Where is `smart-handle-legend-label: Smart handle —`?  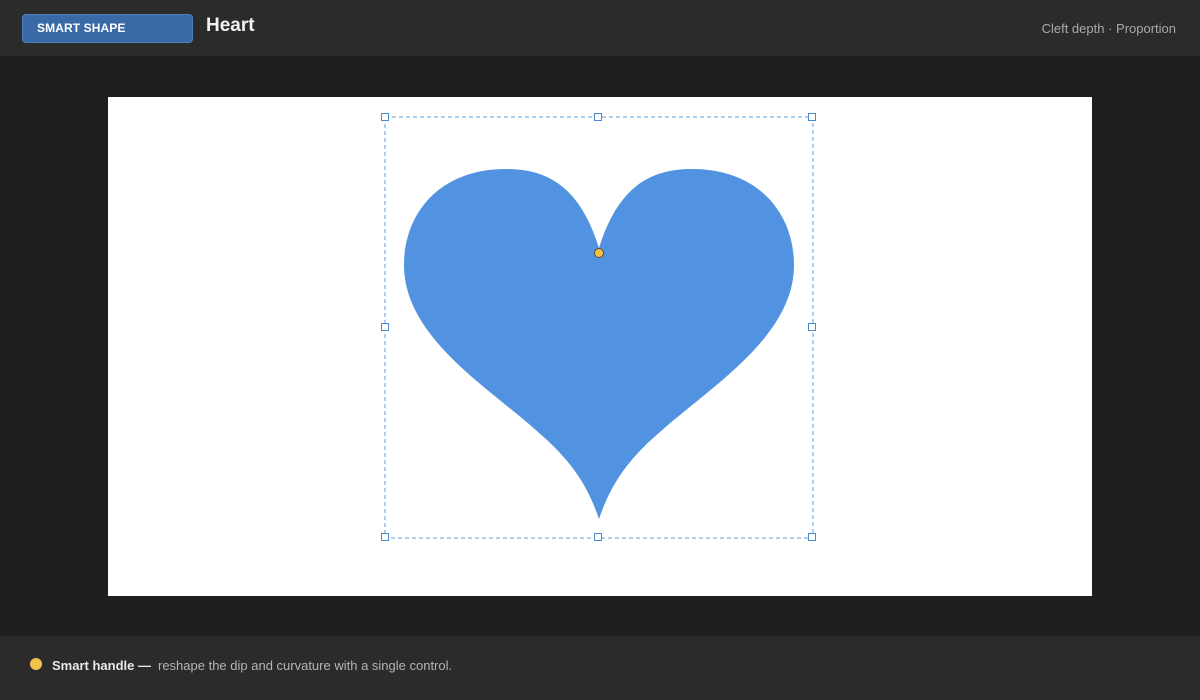
smart-handle-legend-label: Smart handle — is located at coordinates (101, 665).